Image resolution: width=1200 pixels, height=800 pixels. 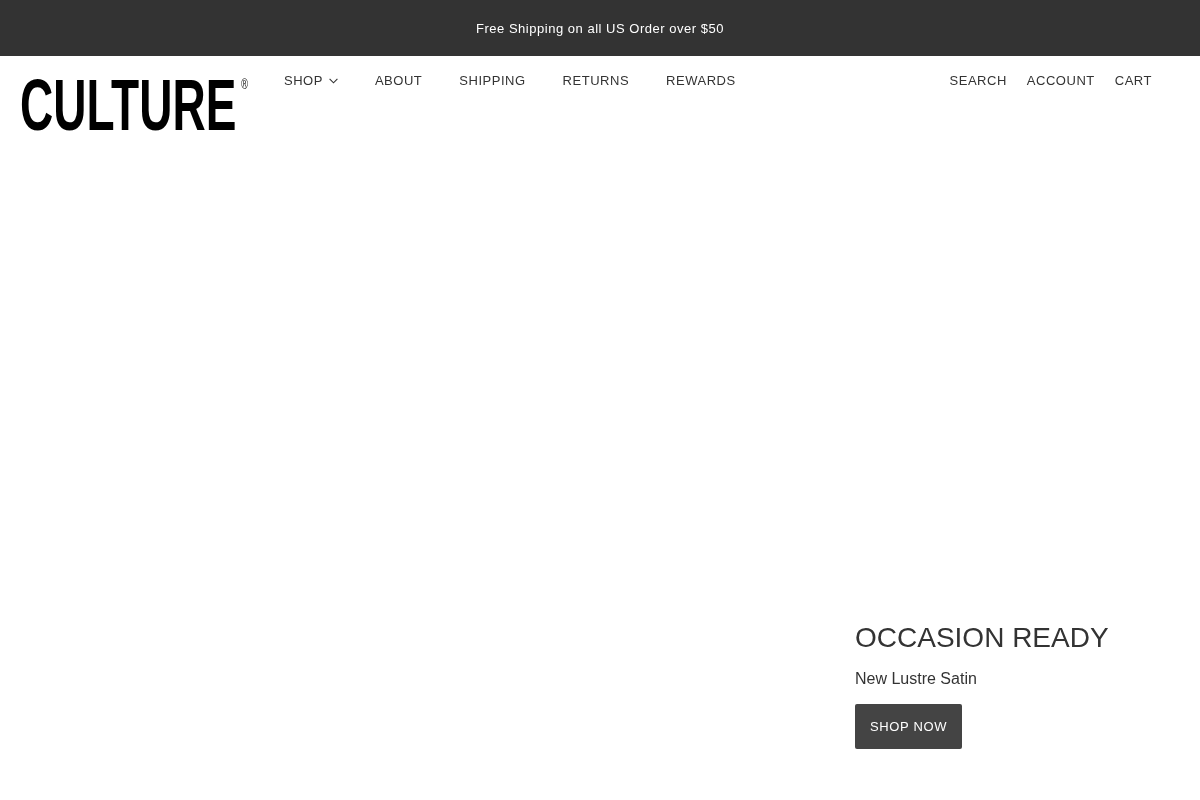 What do you see at coordinates (398, 81) in the screenshot?
I see `nav-link: ABOUT` at bounding box center [398, 81].